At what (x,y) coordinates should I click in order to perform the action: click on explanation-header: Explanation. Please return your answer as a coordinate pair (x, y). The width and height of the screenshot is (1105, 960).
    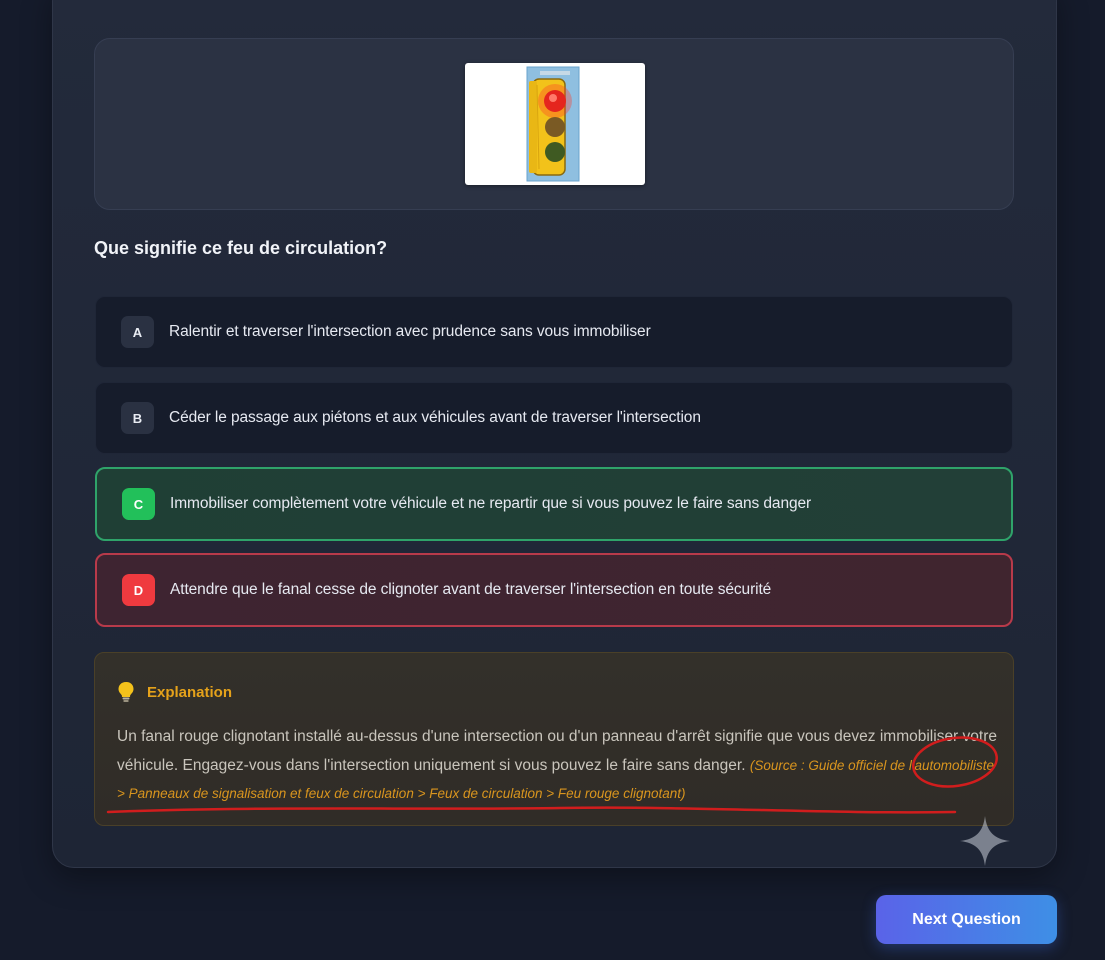
    Looking at the image, I should click on (174, 692).